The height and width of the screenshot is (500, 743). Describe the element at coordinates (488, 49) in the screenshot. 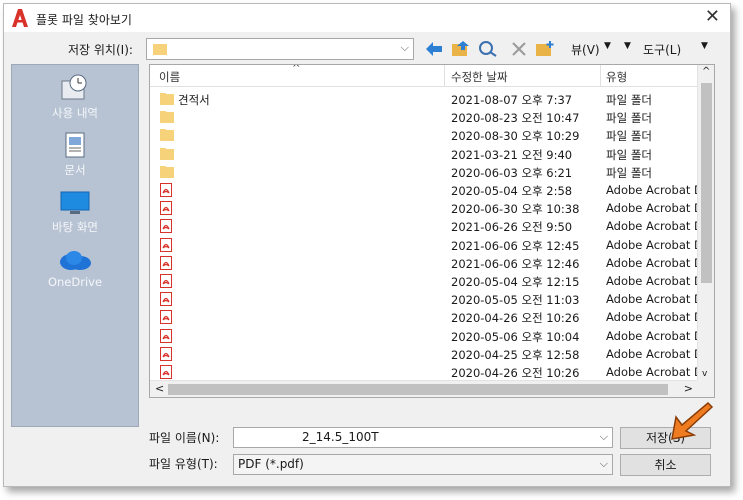

I see `search-web-icon` at that location.